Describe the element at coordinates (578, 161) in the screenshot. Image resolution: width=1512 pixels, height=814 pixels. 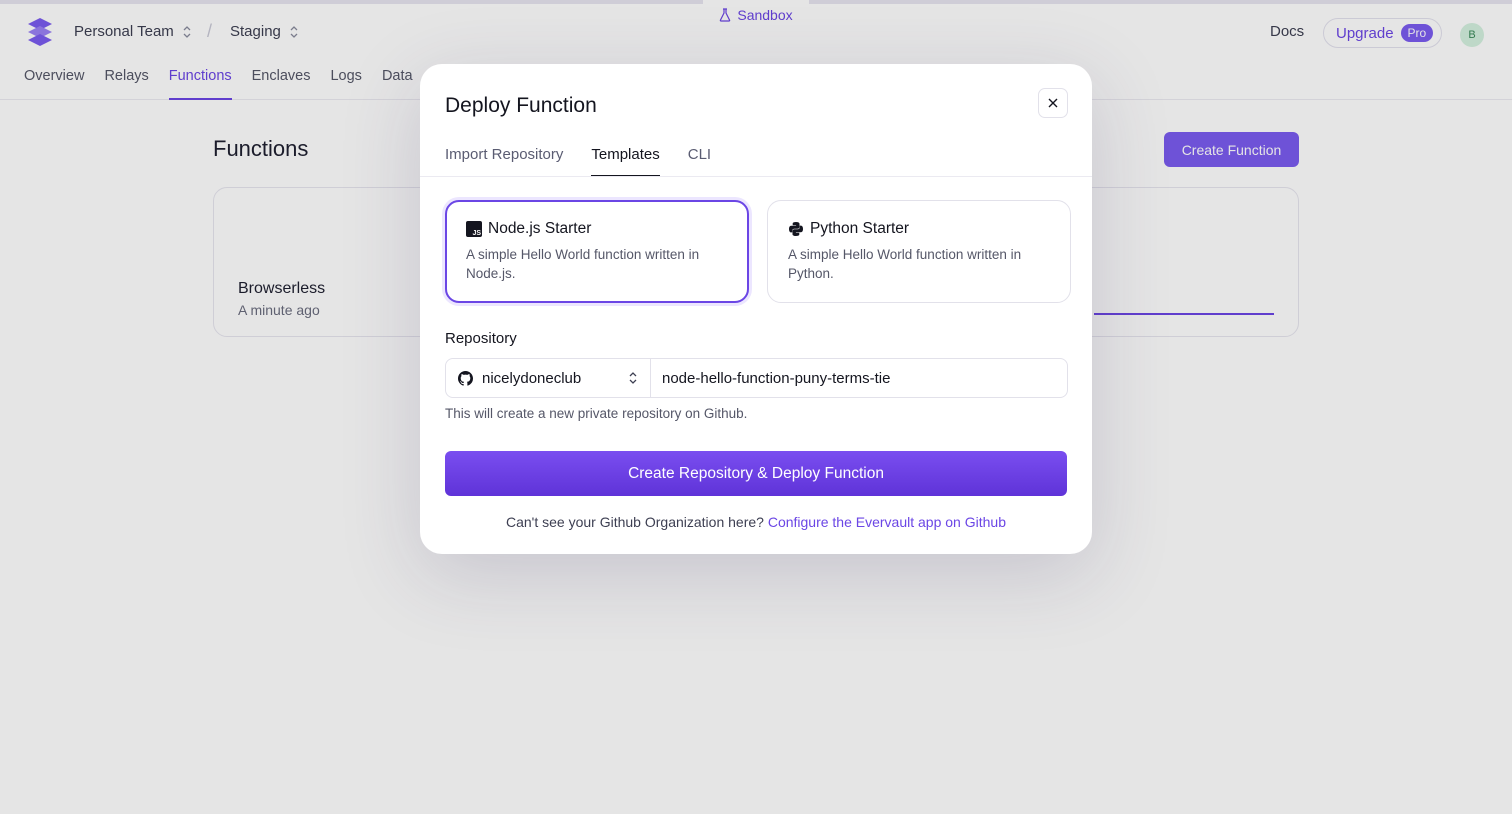
I see `modal-tabs: Import Repository Templates CLI` at that location.